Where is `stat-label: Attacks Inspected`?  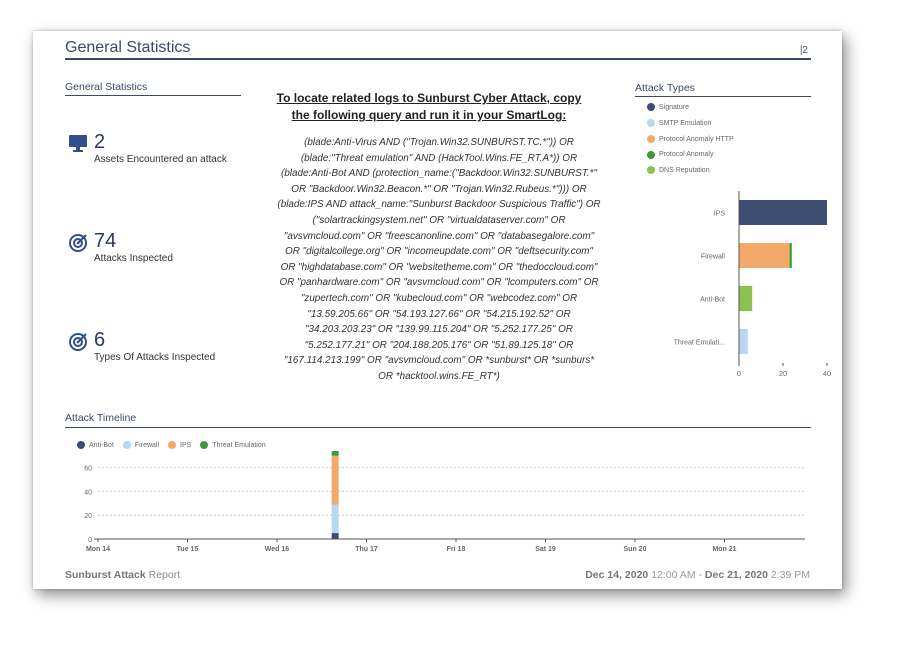
stat-label: Attacks Inspected is located at coordinates (133, 258).